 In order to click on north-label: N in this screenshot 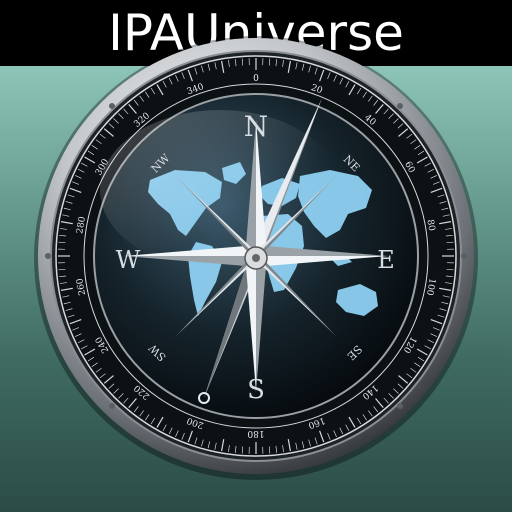, I will do `click(256, 126)`.